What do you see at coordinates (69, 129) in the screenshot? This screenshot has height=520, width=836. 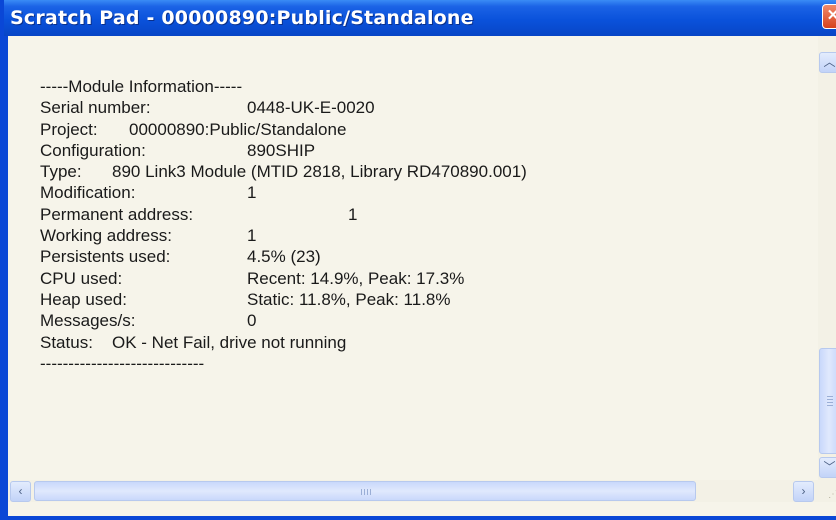 I see `line-label: Project:` at bounding box center [69, 129].